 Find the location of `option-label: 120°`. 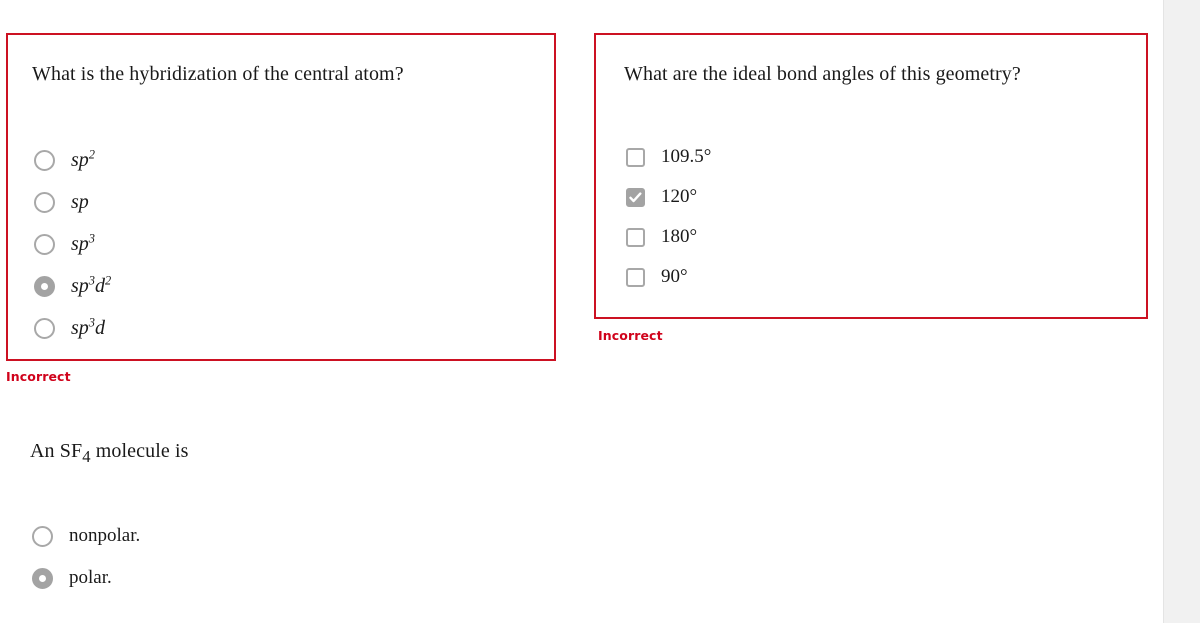

option-label: 120° is located at coordinates (679, 196).